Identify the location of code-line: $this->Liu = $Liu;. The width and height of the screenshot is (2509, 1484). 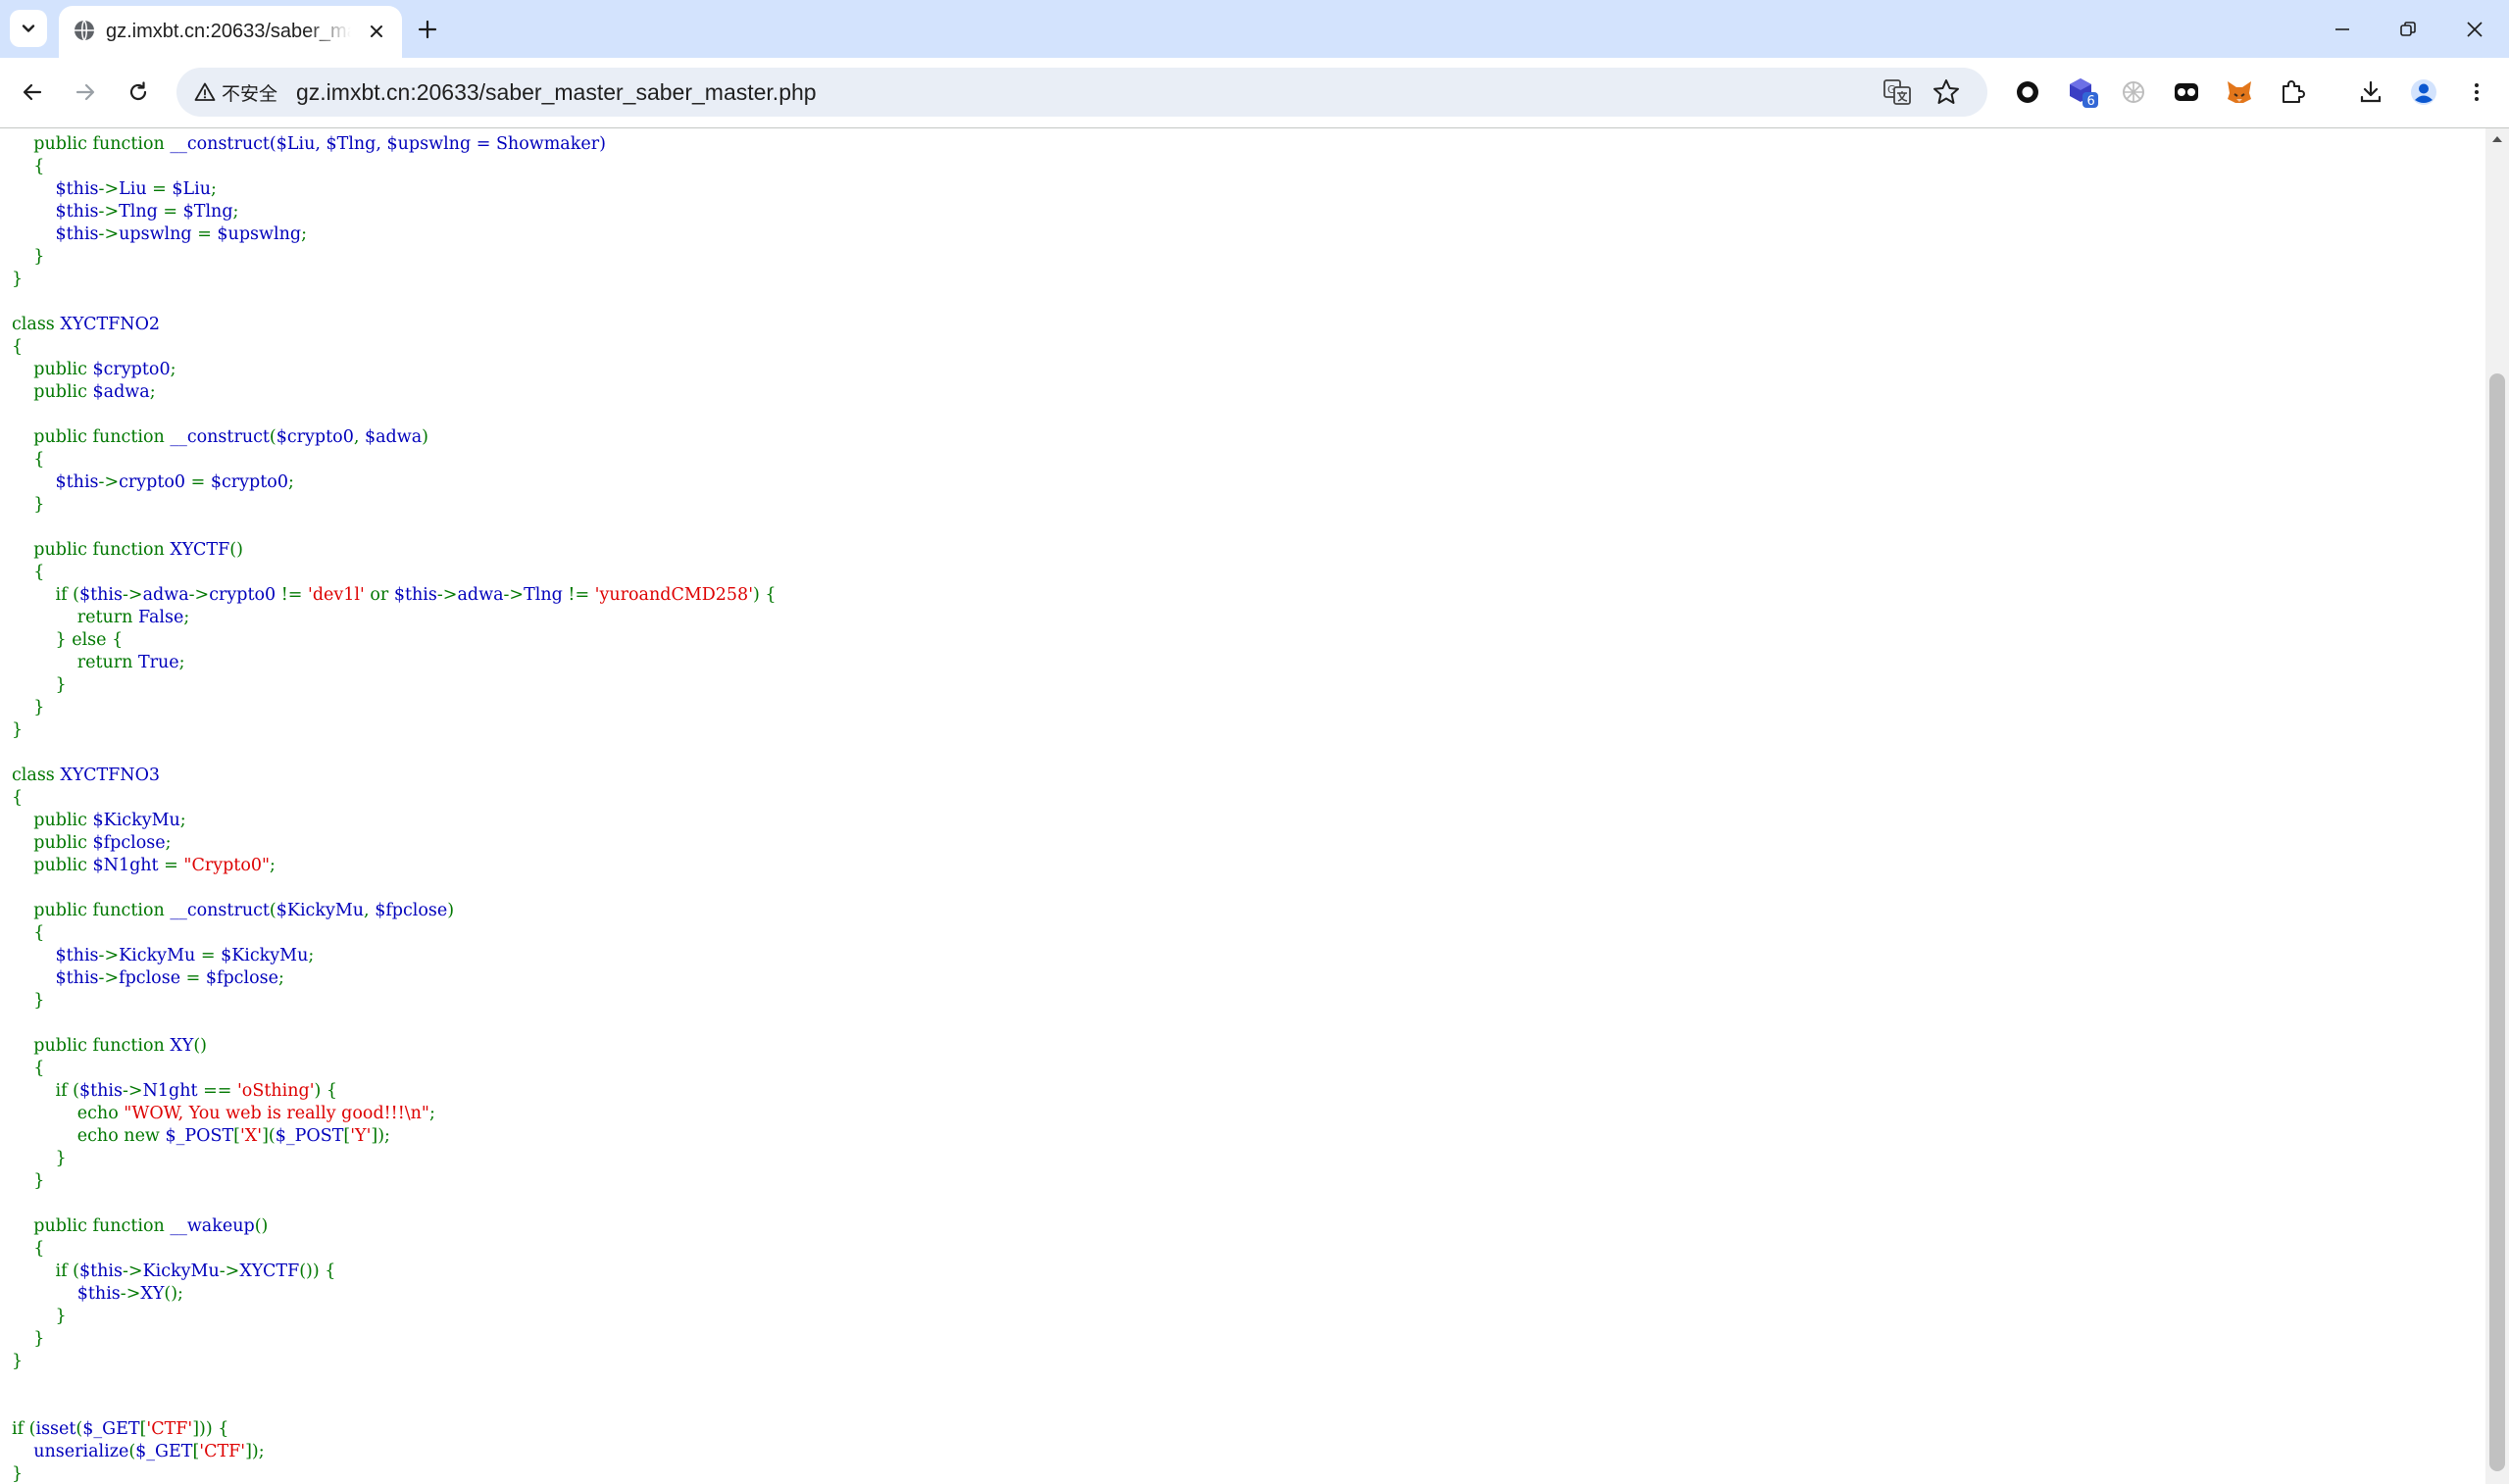
(115, 189).